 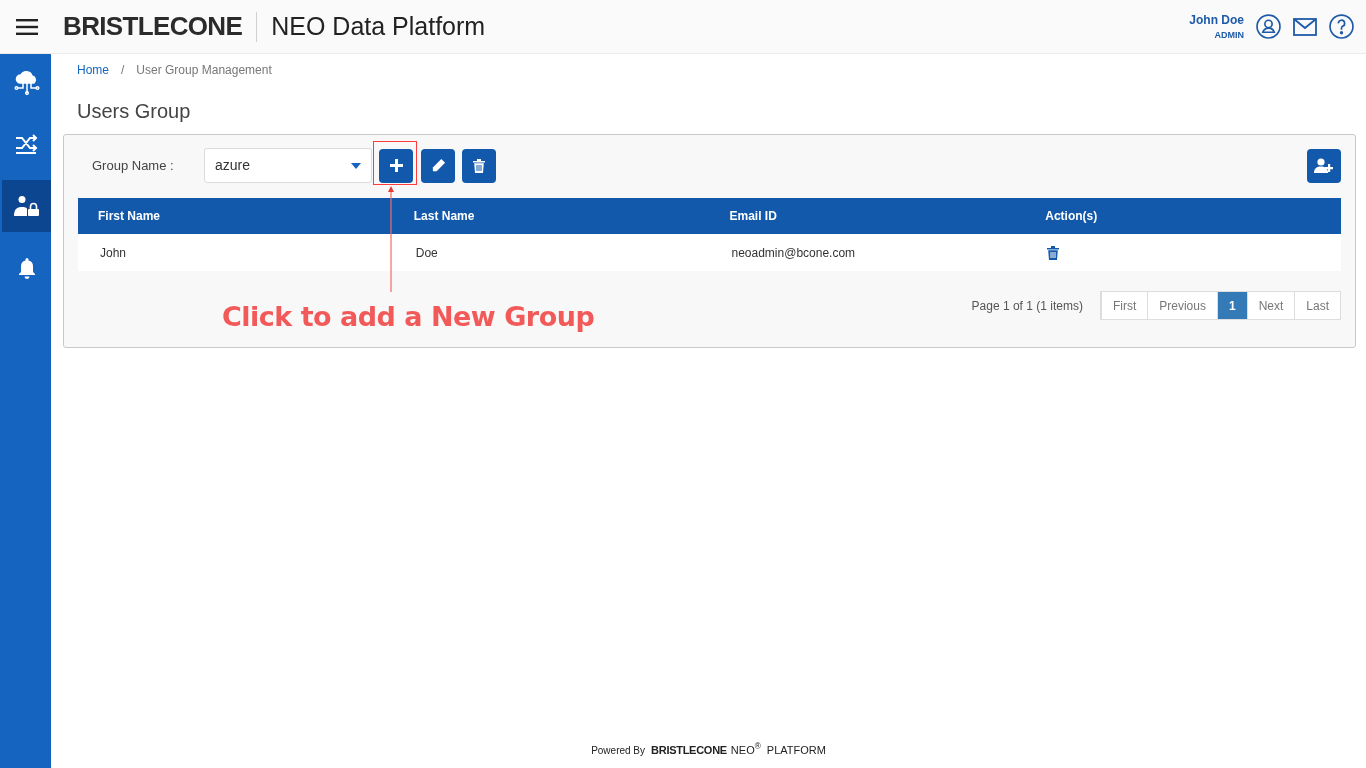 What do you see at coordinates (1305, 26) in the screenshot?
I see `mail-icon` at bounding box center [1305, 26].